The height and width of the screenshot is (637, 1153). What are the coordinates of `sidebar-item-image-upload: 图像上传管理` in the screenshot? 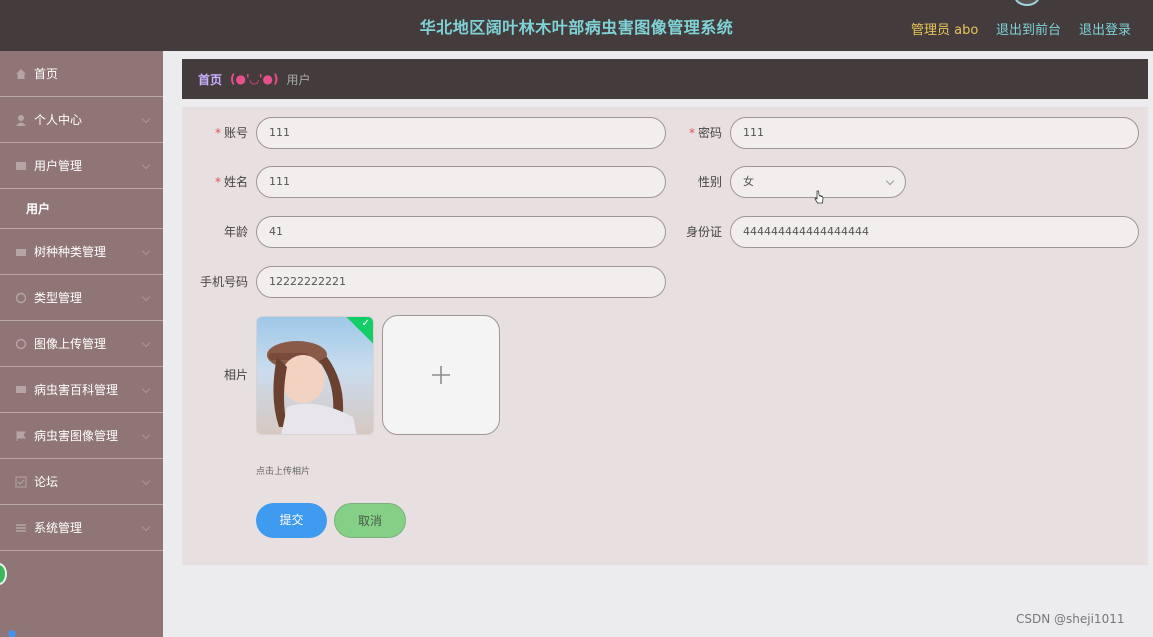 It's located at (81, 344).